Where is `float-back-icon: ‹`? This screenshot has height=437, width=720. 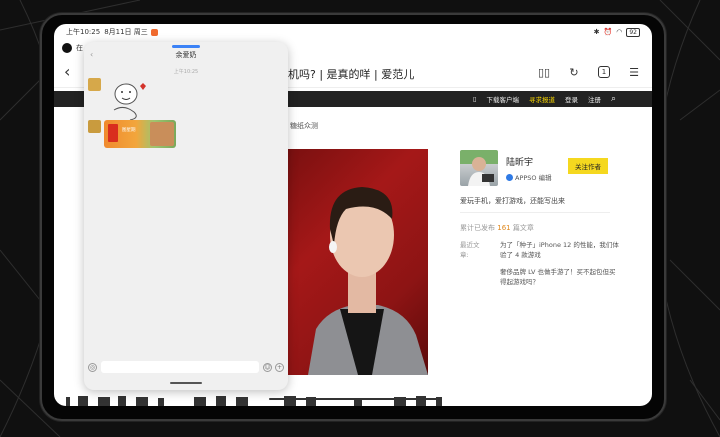
float-back-icon: ‹ is located at coordinates (91, 54).